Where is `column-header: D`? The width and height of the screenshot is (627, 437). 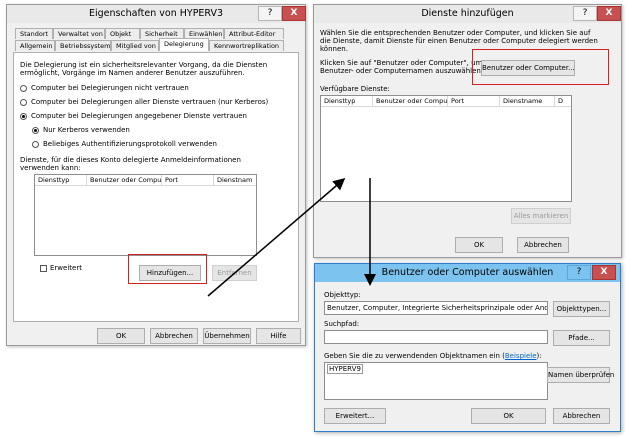
column-header: D is located at coordinates (563, 101).